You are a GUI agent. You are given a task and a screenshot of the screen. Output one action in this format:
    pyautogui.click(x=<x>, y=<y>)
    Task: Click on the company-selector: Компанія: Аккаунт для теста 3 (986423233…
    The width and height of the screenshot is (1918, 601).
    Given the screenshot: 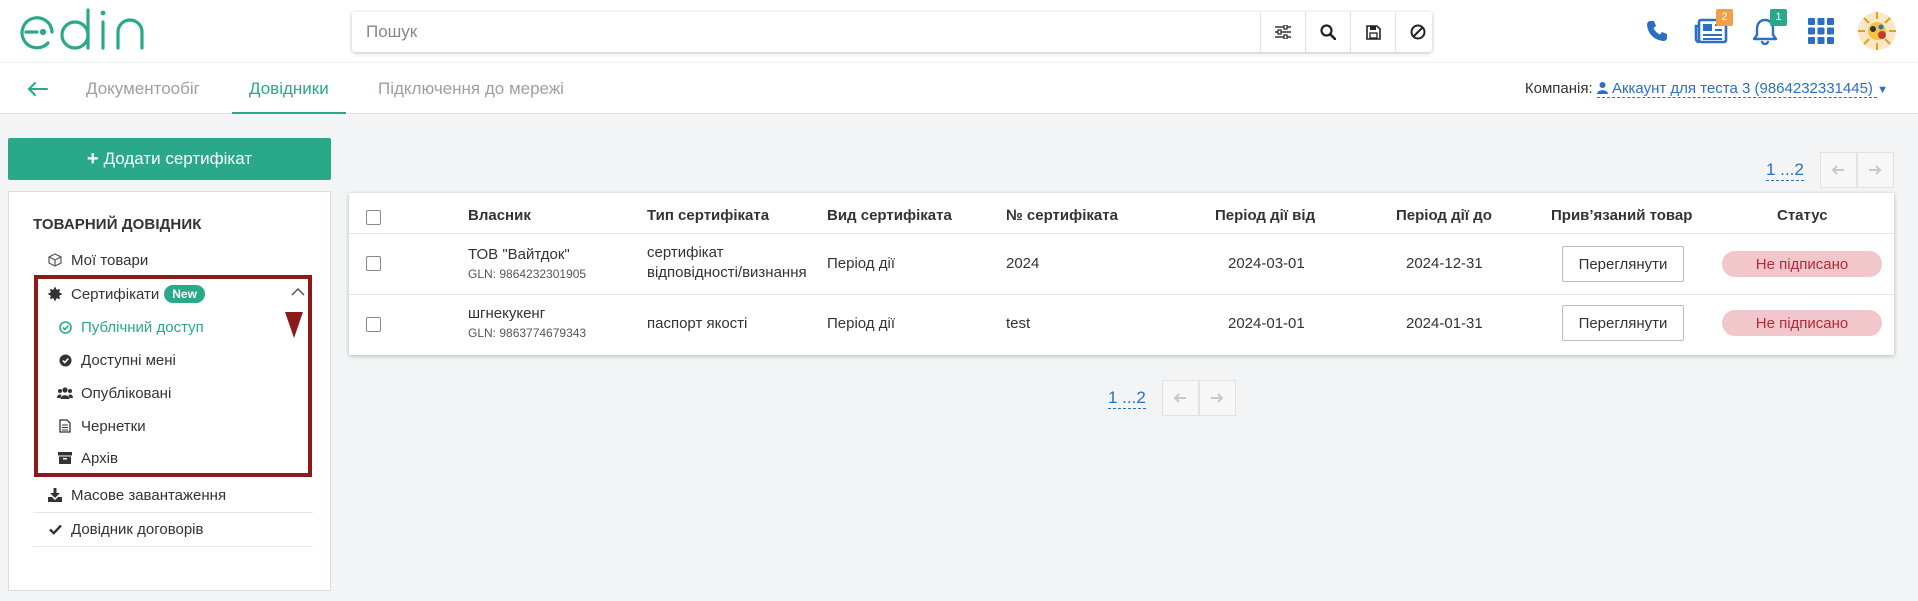 What is the action you would take?
    pyautogui.click(x=1706, y=89)
    